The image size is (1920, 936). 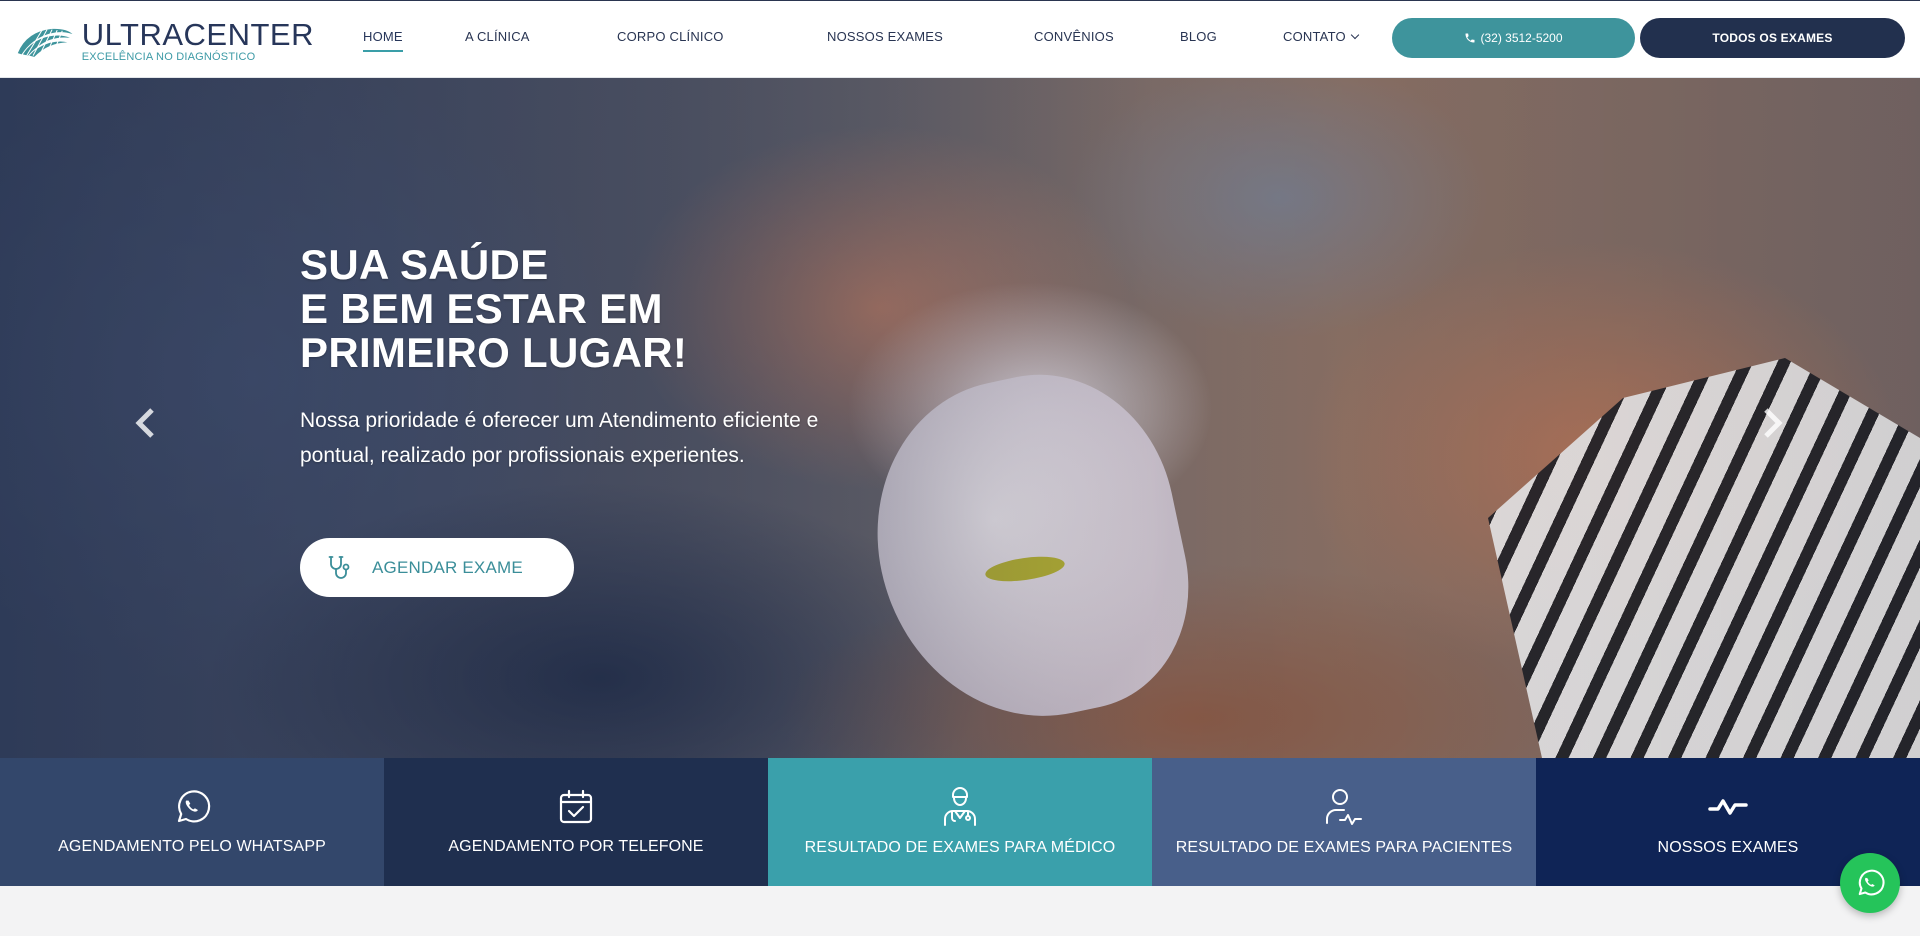 What do you see at coordinates (1314, 36) in the screenshot?
I see `nav-item-contato-label: CONTATO` at bounding box center [1314, 36].